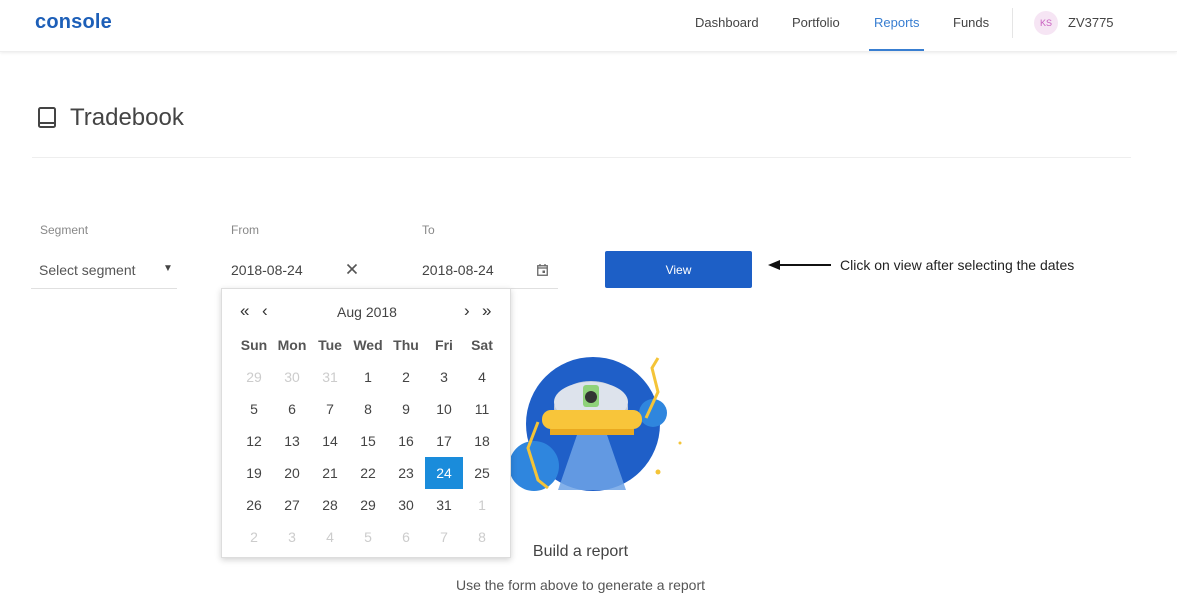 Image resolution: width=1177 pixels, height=614 pixels. I want to click on calendar-day: 15, so click(368, 441).